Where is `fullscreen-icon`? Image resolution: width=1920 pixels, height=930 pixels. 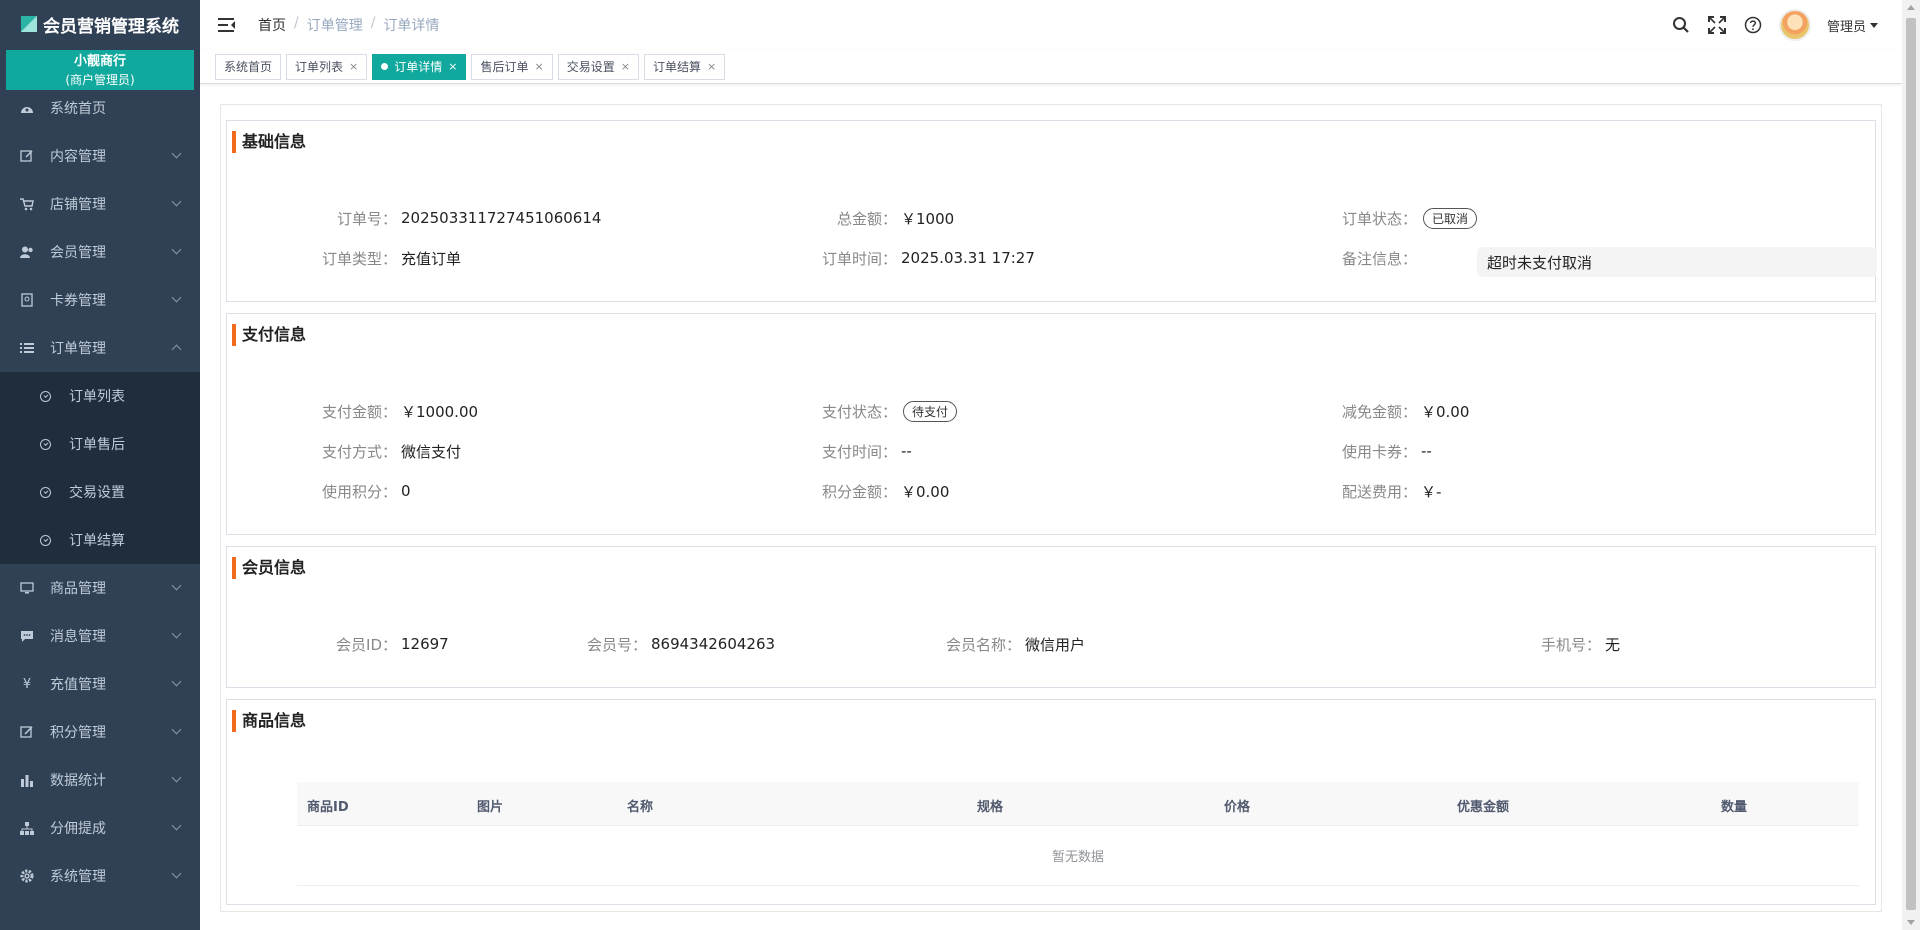 fullscreen-icon is located at coordinates (1717, 25).